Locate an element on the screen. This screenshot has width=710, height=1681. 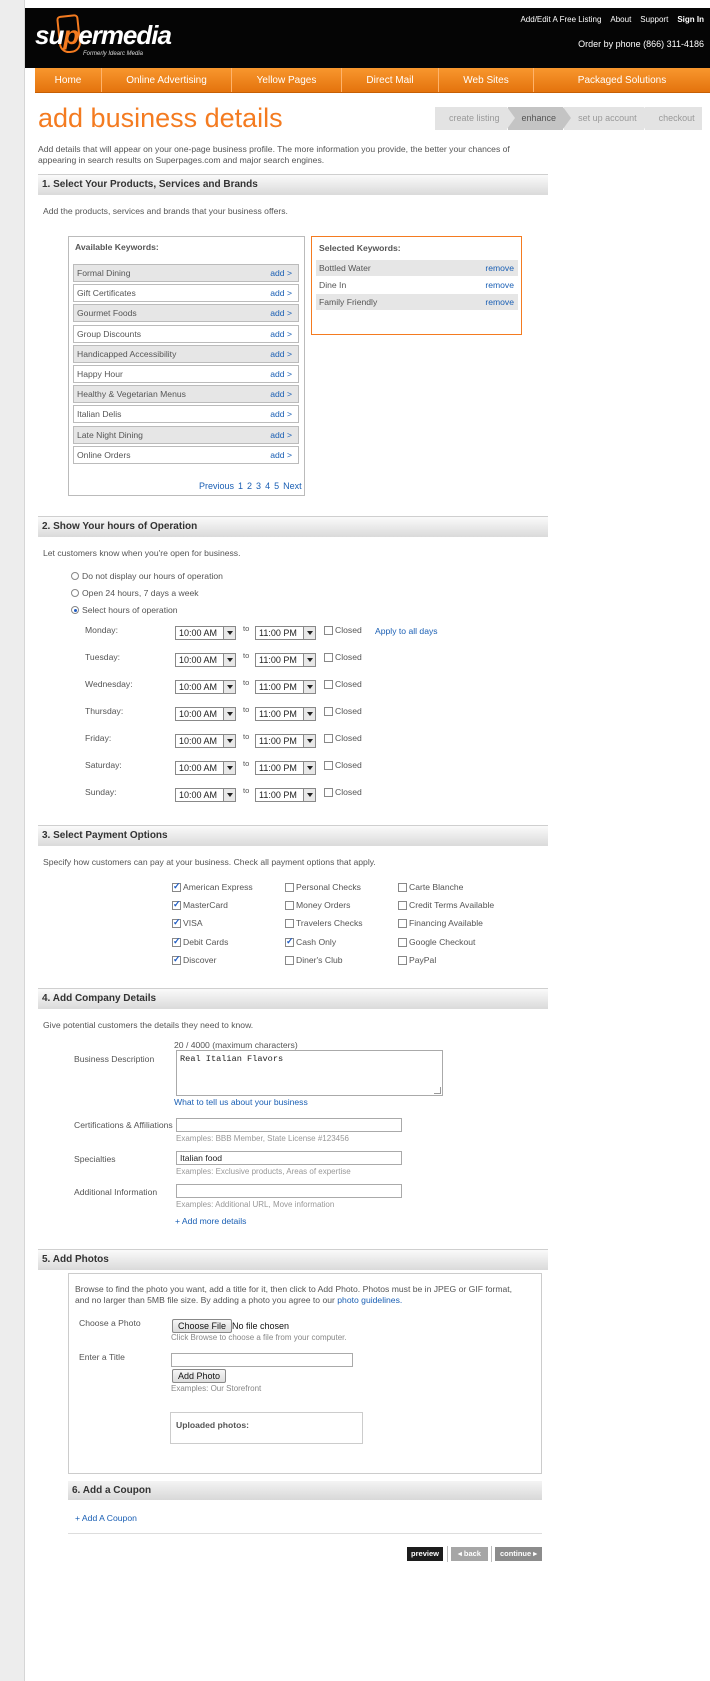
nav-online-advertising: Online Advertising is located at coordinates (167, 80).